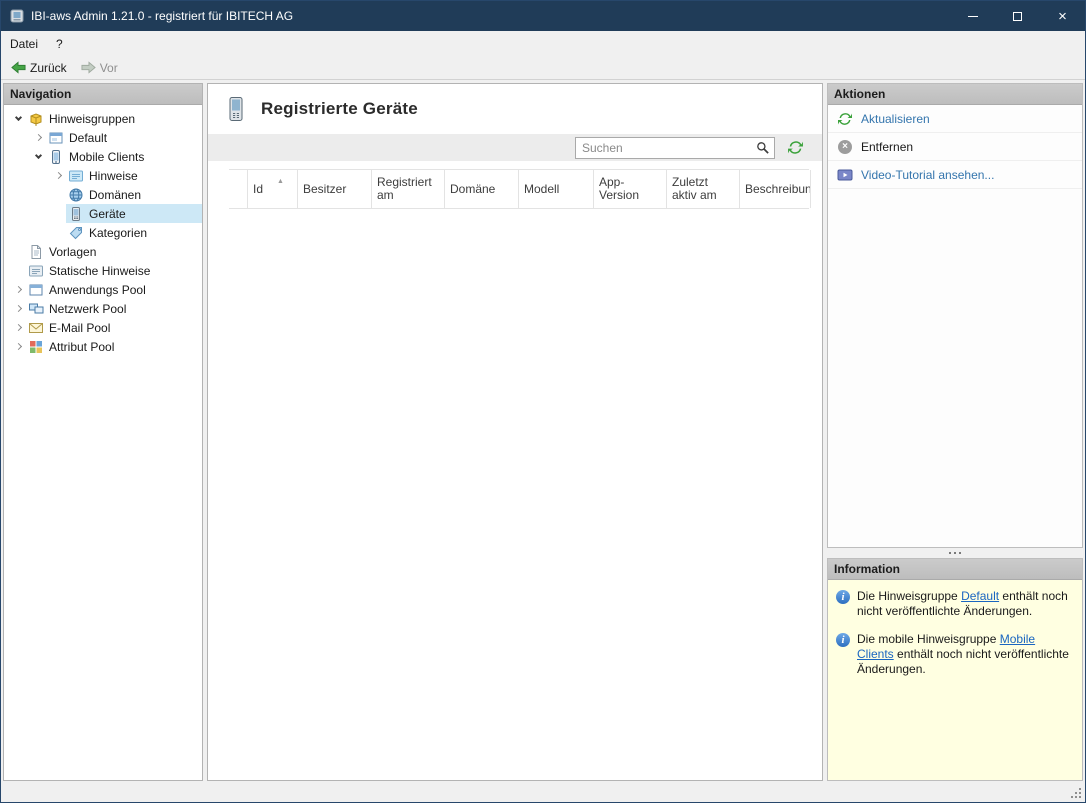 This screenshot has width=1086, height=803. Describe the element at coordinates (795, 147) in the screenshot. I see `refresh-grid-icon` at that location.